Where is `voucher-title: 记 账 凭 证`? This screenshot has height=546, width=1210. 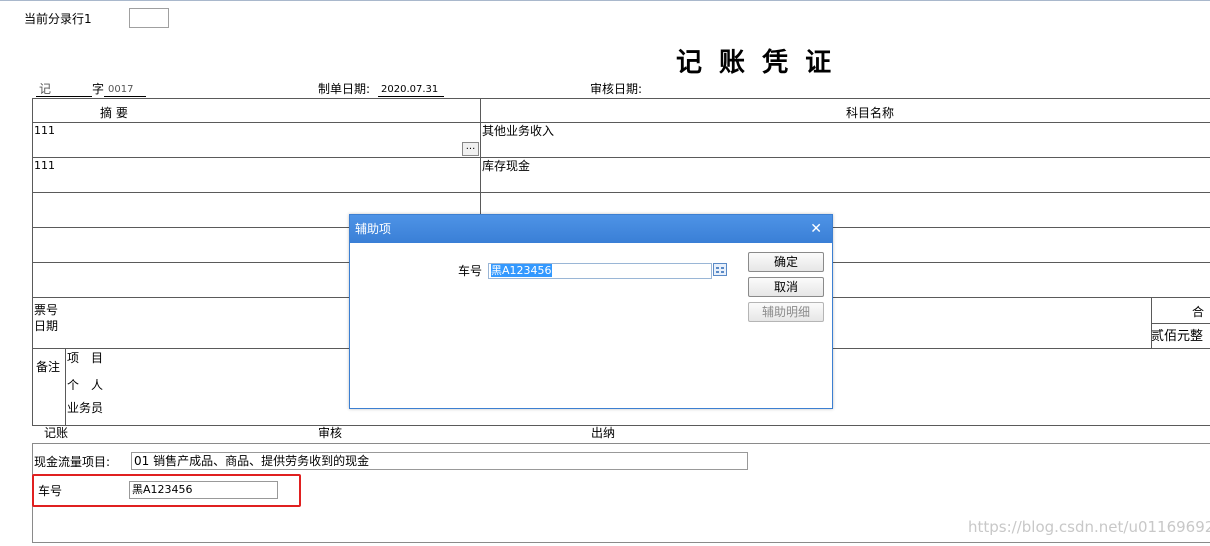 voucher-title: 记 账 凭 证 is located at coordinates (756, 63).